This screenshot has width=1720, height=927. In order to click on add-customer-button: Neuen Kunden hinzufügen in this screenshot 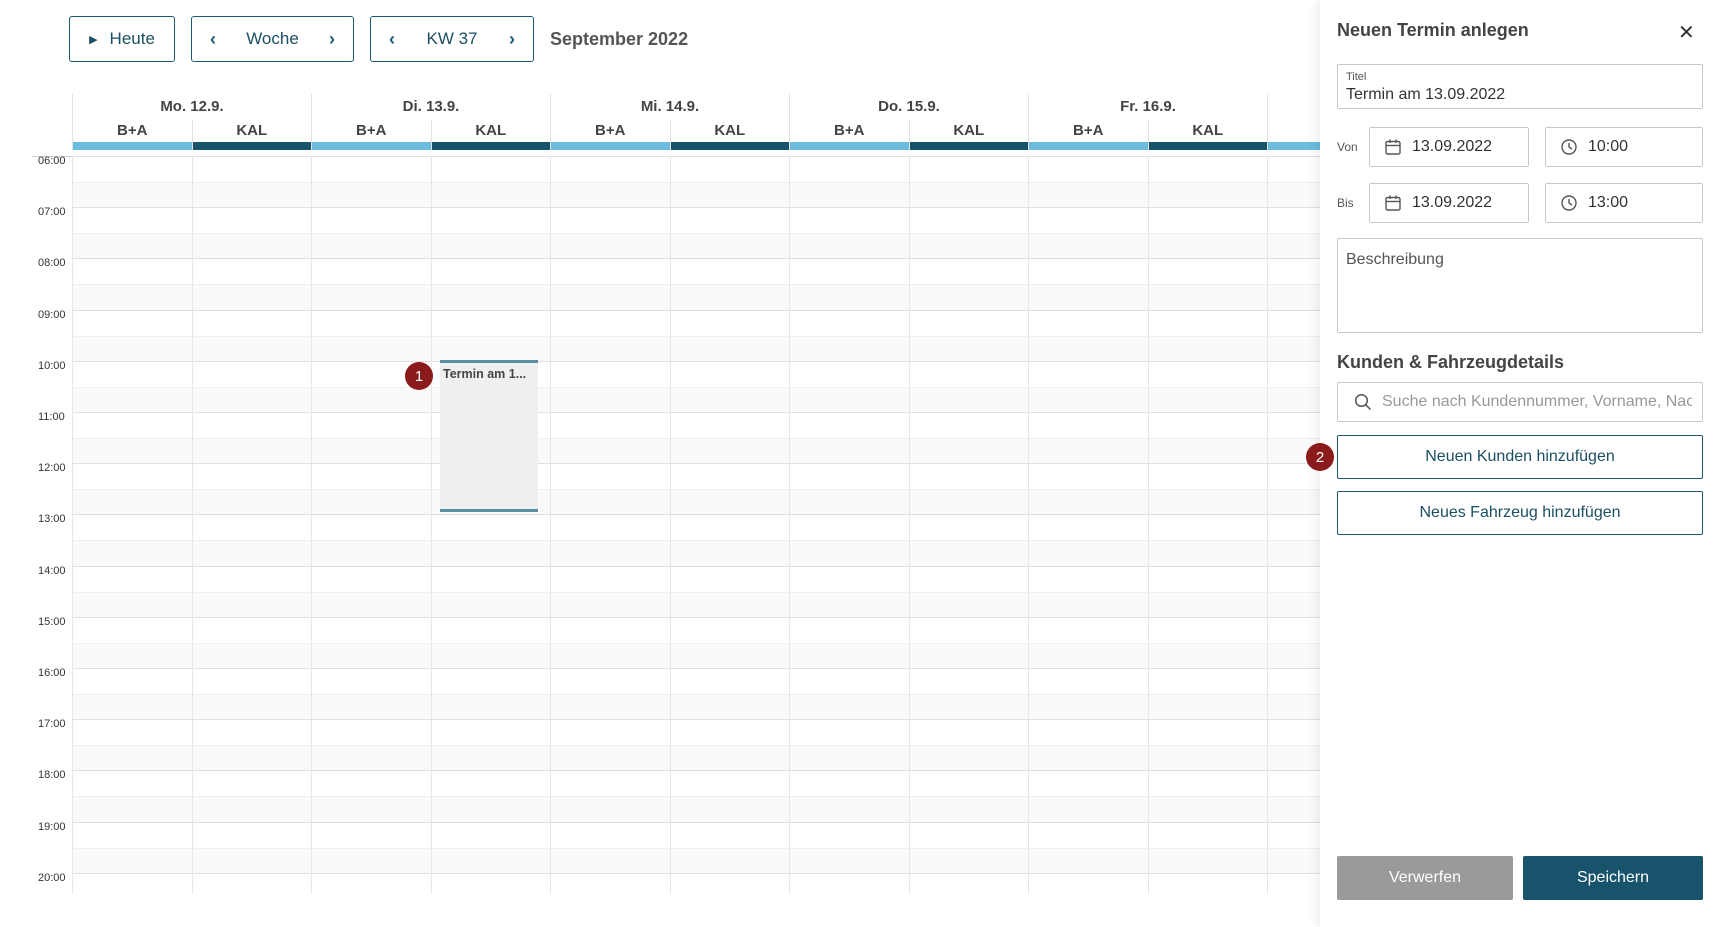, I will do `click(1520, 457)`.